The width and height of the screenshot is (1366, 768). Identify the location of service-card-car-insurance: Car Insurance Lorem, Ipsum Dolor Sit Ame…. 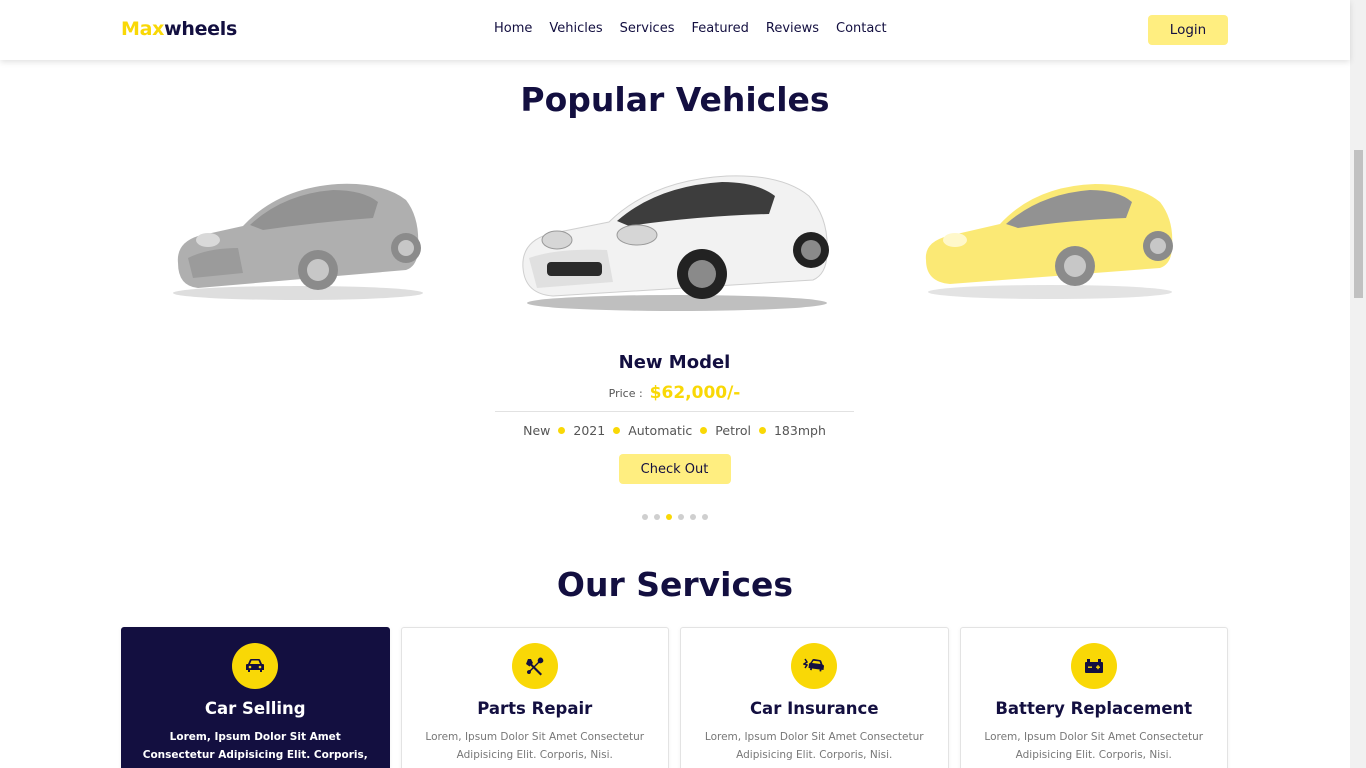
(814, 697).